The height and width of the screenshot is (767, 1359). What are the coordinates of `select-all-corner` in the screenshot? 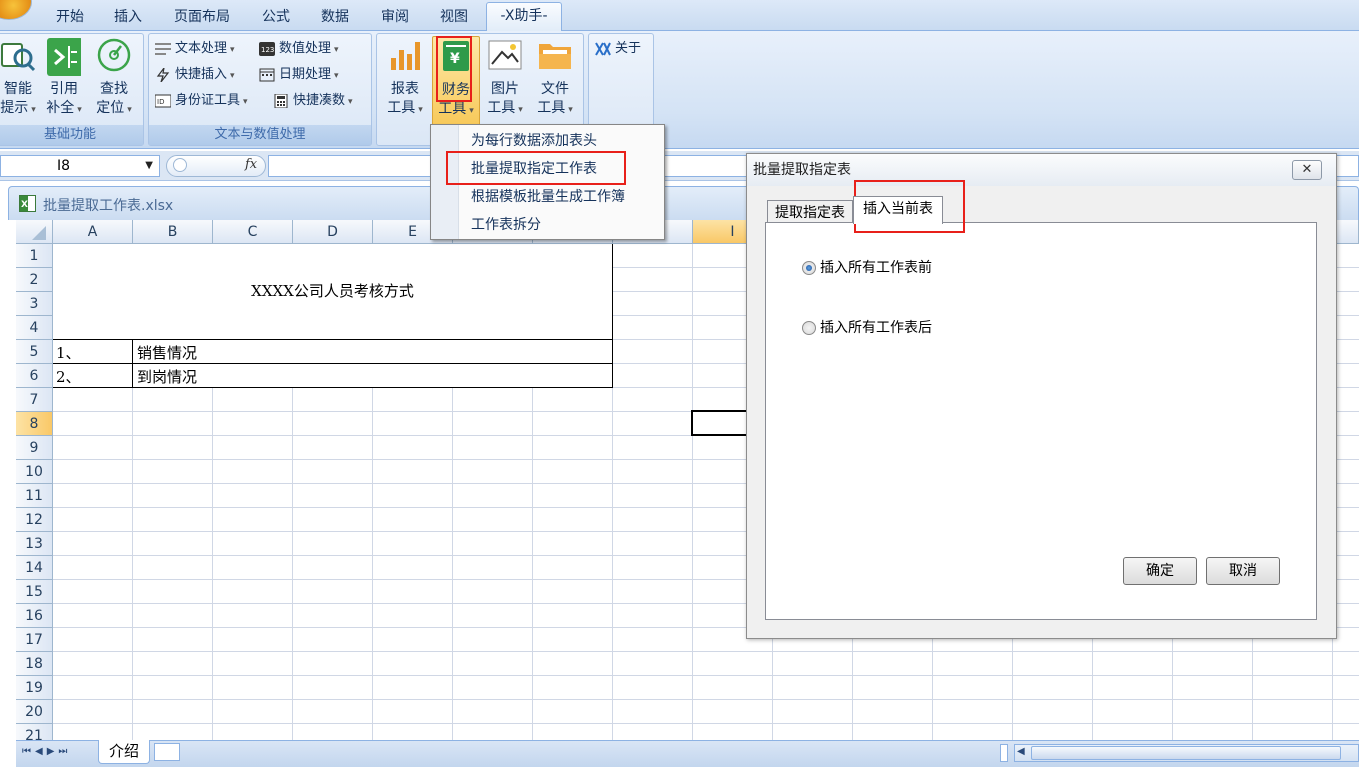 It's located at (34, 232).